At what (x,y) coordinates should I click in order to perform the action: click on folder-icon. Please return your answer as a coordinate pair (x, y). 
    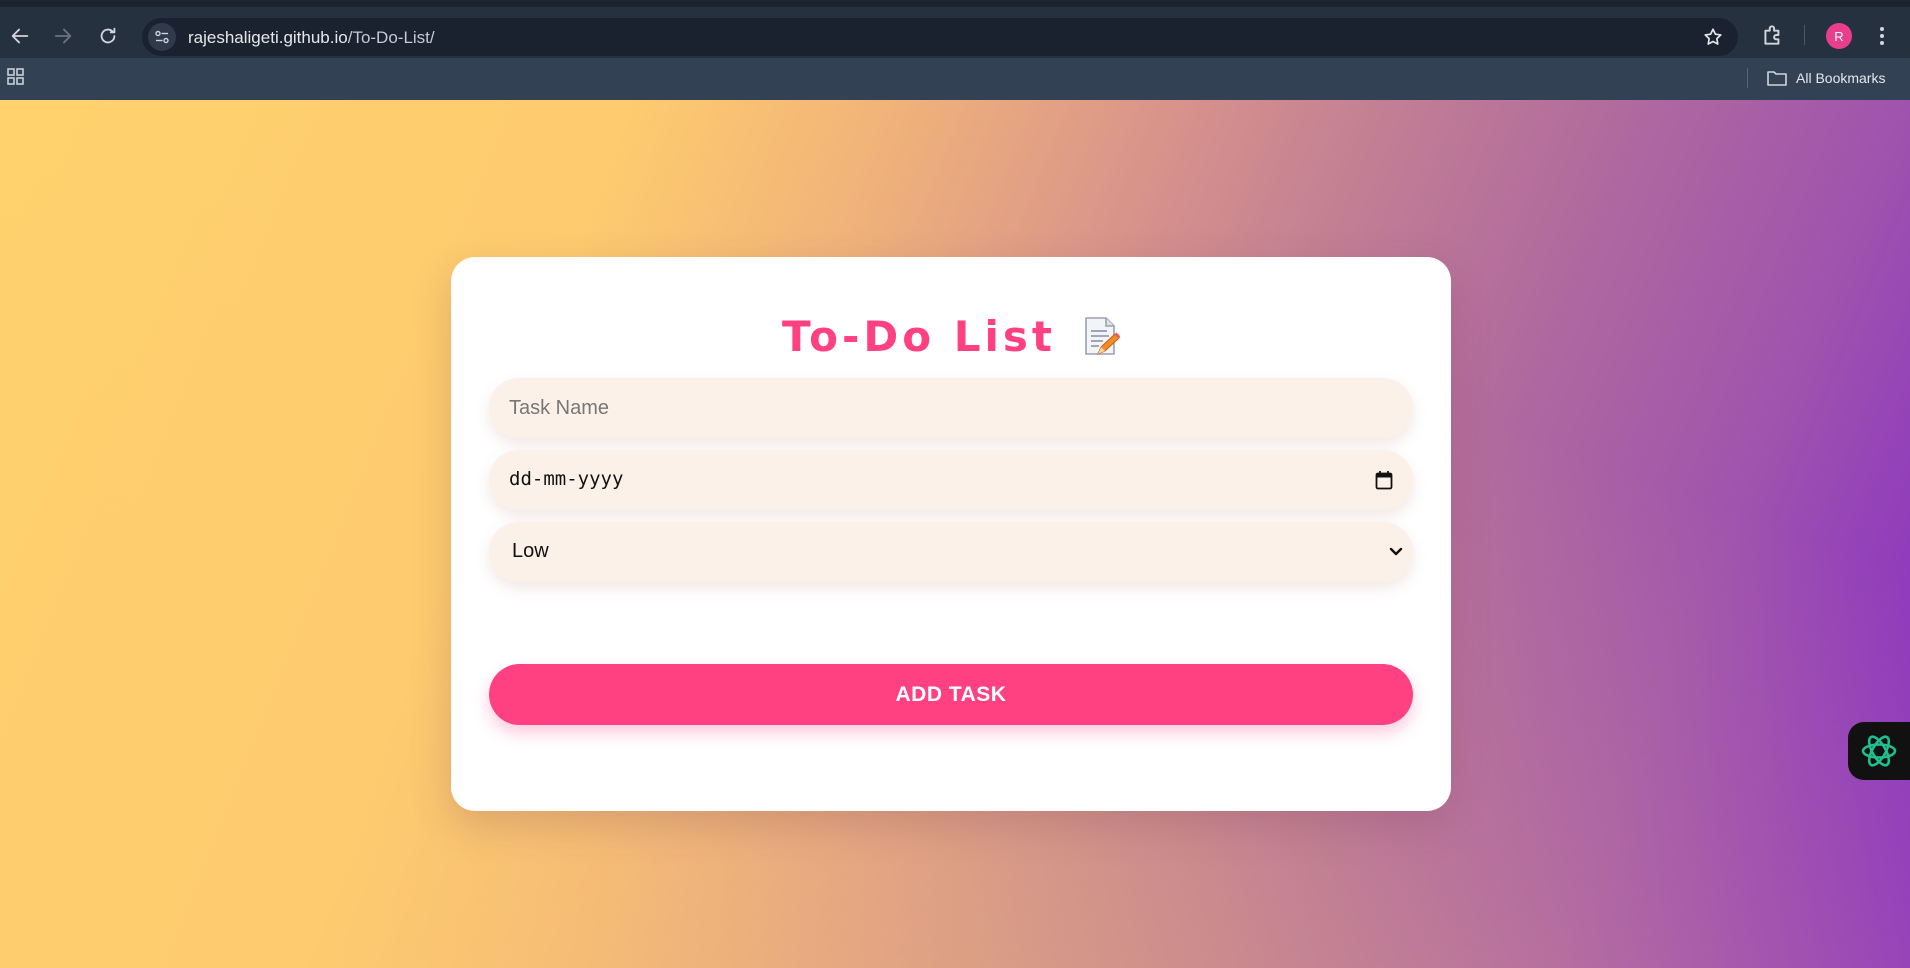
    Looking at the image, I should click on (1777, 78).